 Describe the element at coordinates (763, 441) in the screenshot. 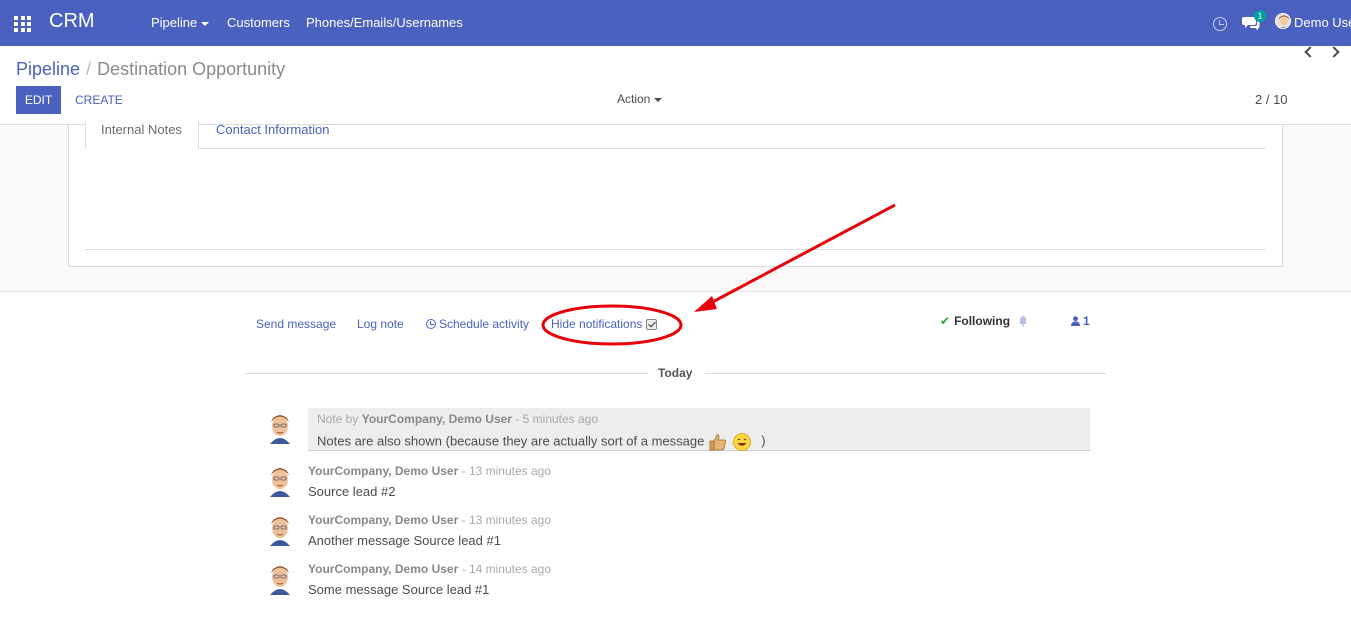

I see `message-text-suffix: )` at that location.